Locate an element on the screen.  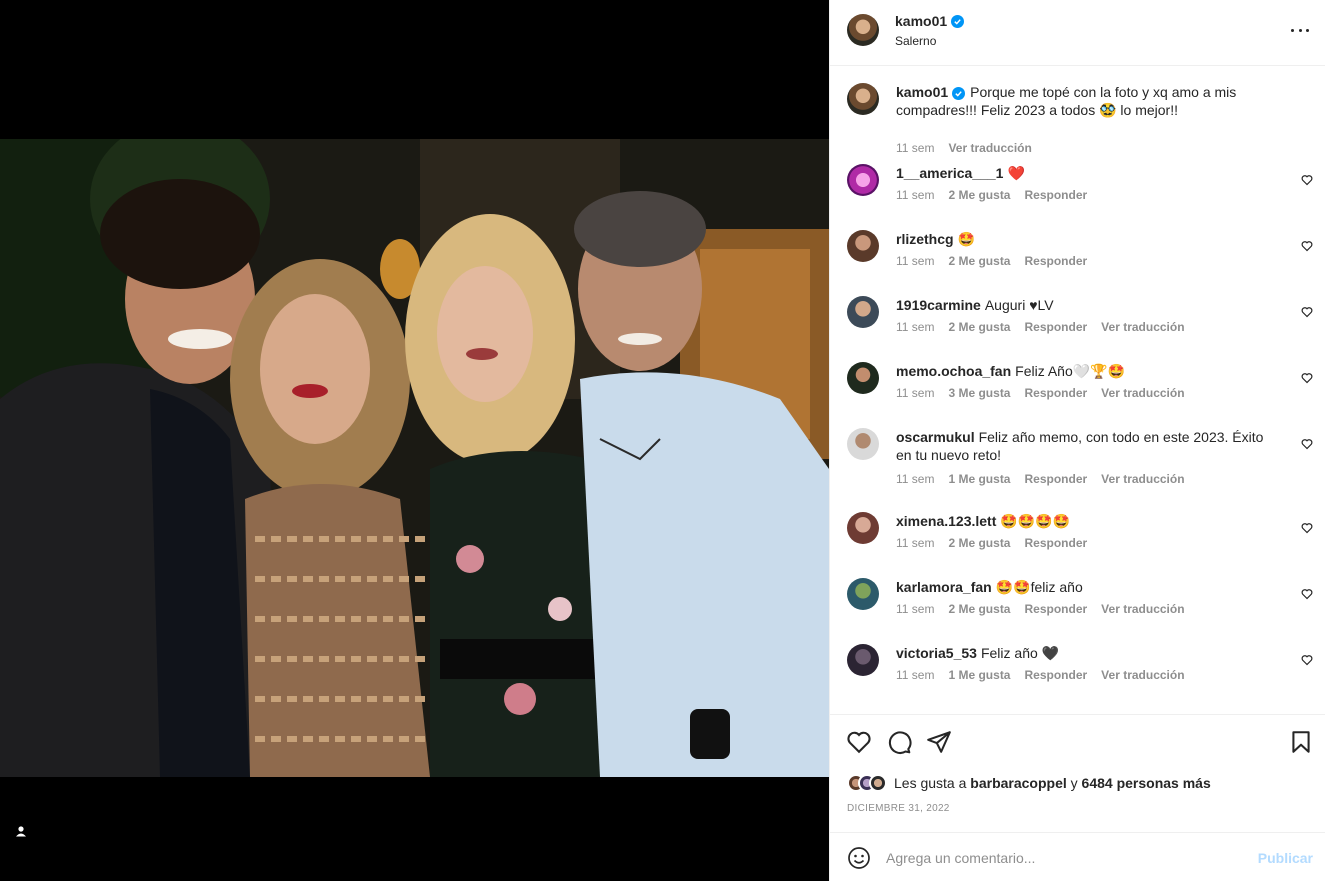
emoji-icon is located at coordinates (859, 858).